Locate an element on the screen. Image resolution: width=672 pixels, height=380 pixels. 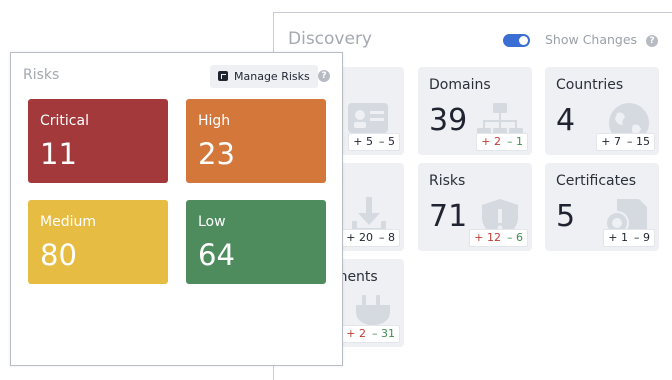
card-label: Certificates is located at coordinates (596, 181).